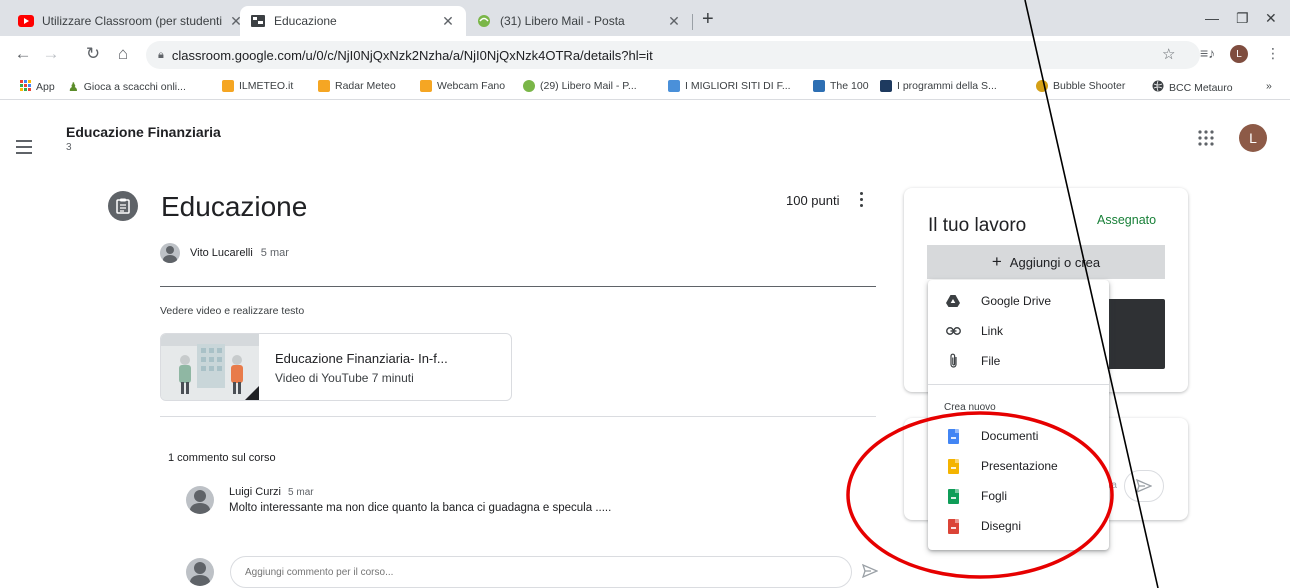 The image size is (1290, 588). Describe the element at coordinates (161, 54) in the screenshot. I see `lock-icon: 🔒︎` at that location.